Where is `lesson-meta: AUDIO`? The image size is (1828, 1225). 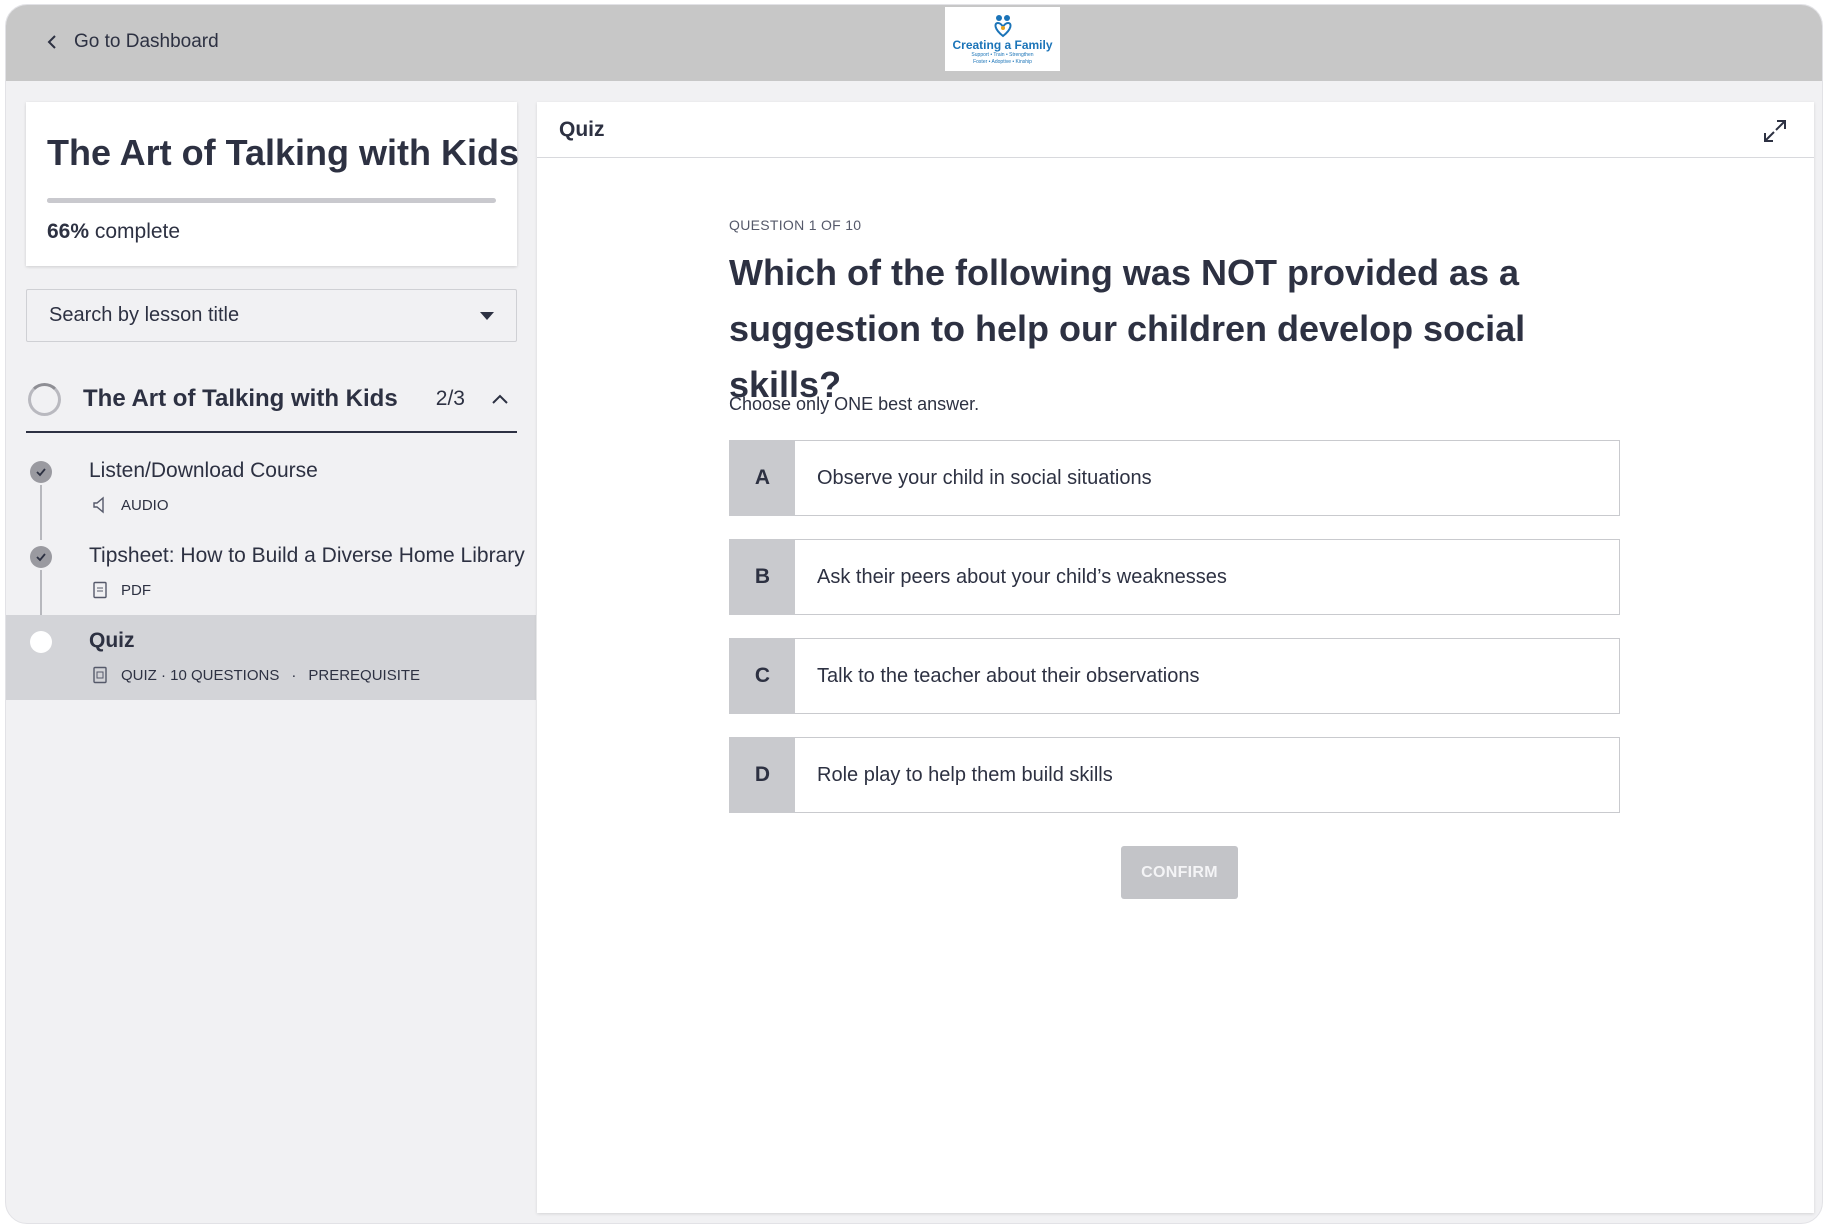 lesson-meta: AUDIO is located at coordinates (130, 505).